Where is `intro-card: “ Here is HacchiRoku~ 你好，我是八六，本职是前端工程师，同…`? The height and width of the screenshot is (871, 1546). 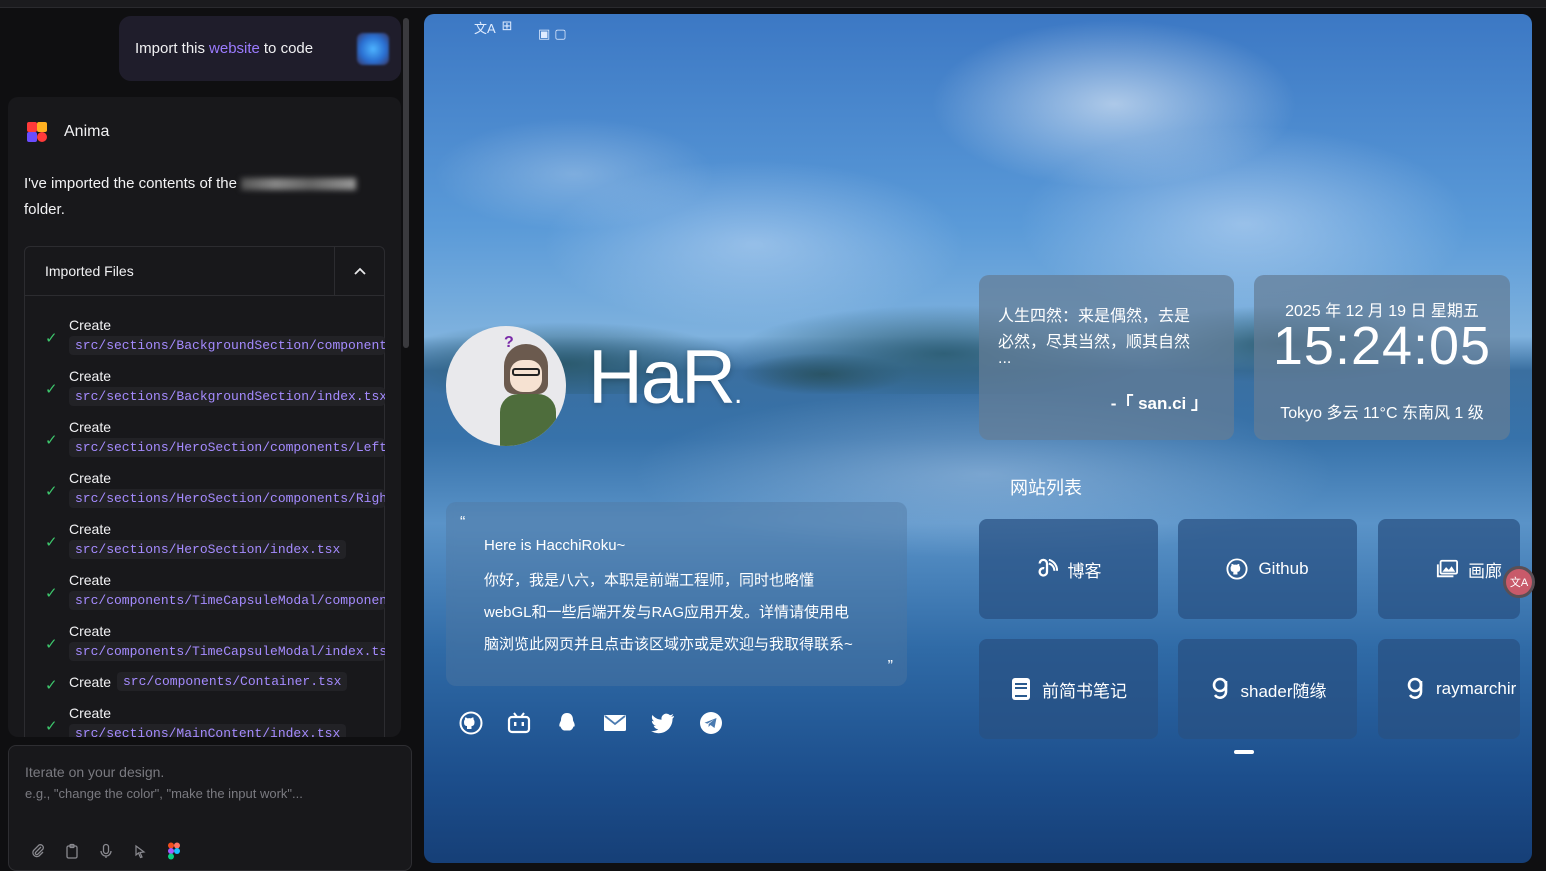
intro-card: “ Here is HacchiRoku~ 你好，我是八六，本职是前端工程师，同… is located at coordinates (676, 594).